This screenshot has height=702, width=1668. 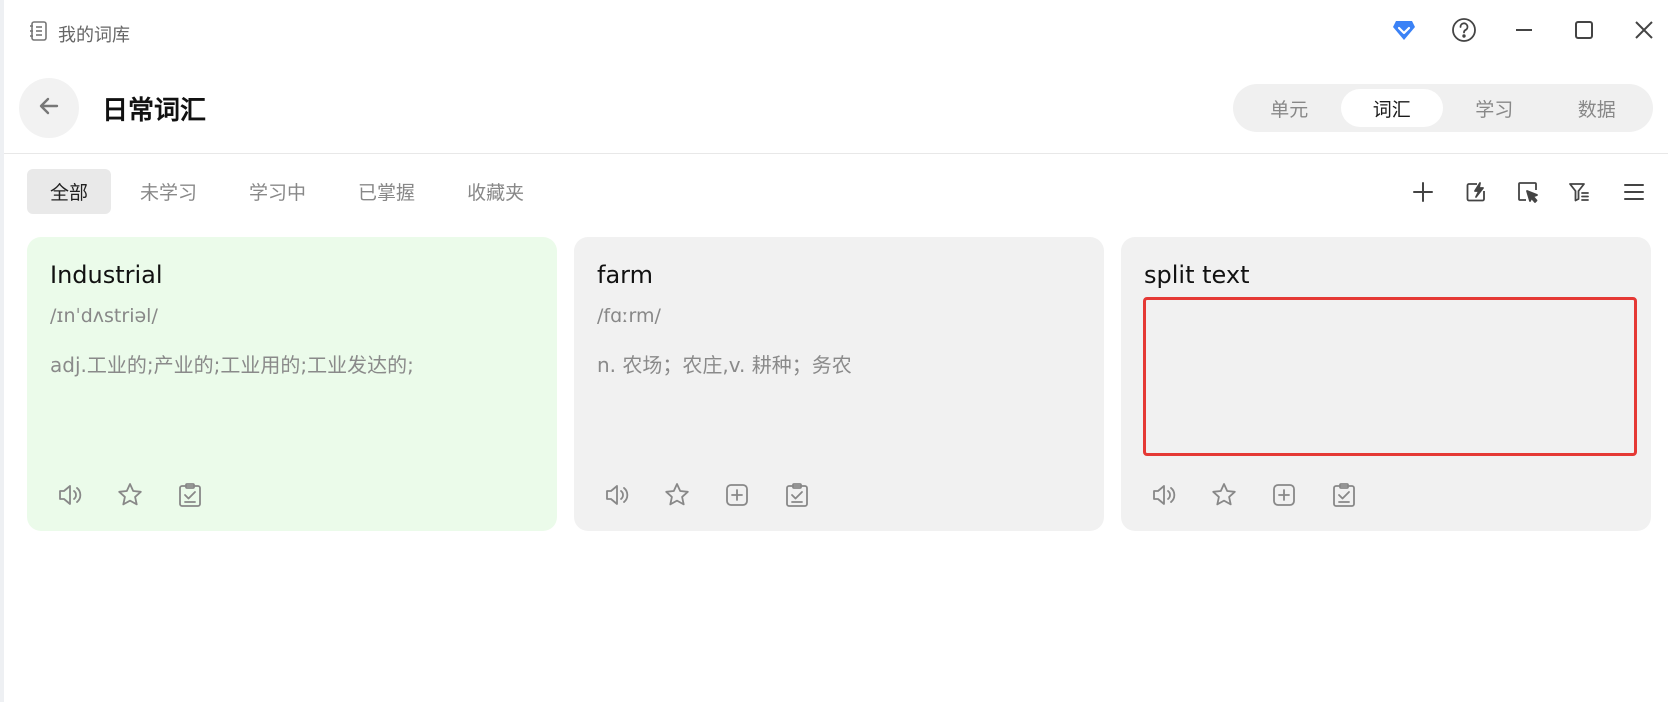 What do you see at coordinates (232, 365) in the screenshot?
I see `definition-text: adj.工业的;产业的;工业用的;工业发达的;` at bounding box center [232, 365].